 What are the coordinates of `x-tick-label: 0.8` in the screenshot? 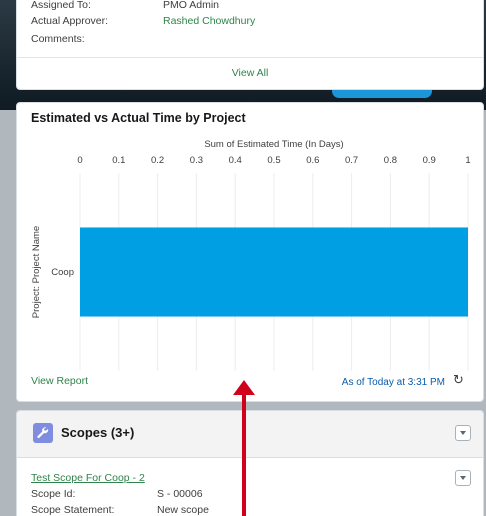 It's located at (390, 160).